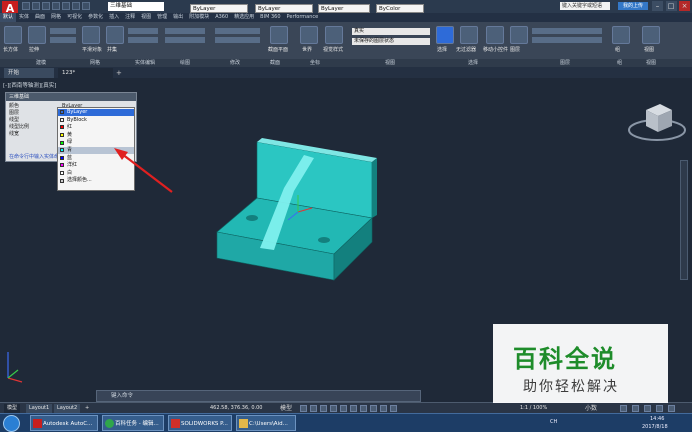  Describe the element at coordinates (221, 17) in the screenshot. I see `tab-a360: A360` at that location.